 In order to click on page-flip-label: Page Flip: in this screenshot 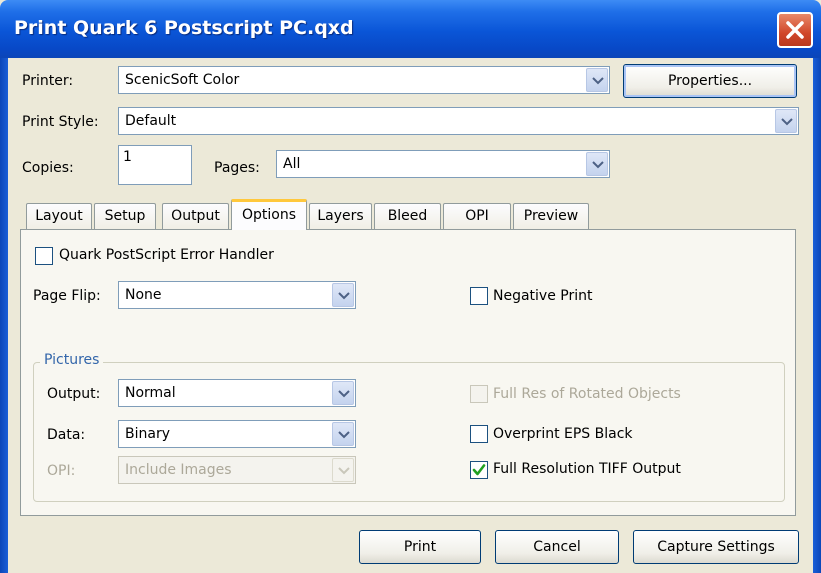, I will do `click(67, 296)`.